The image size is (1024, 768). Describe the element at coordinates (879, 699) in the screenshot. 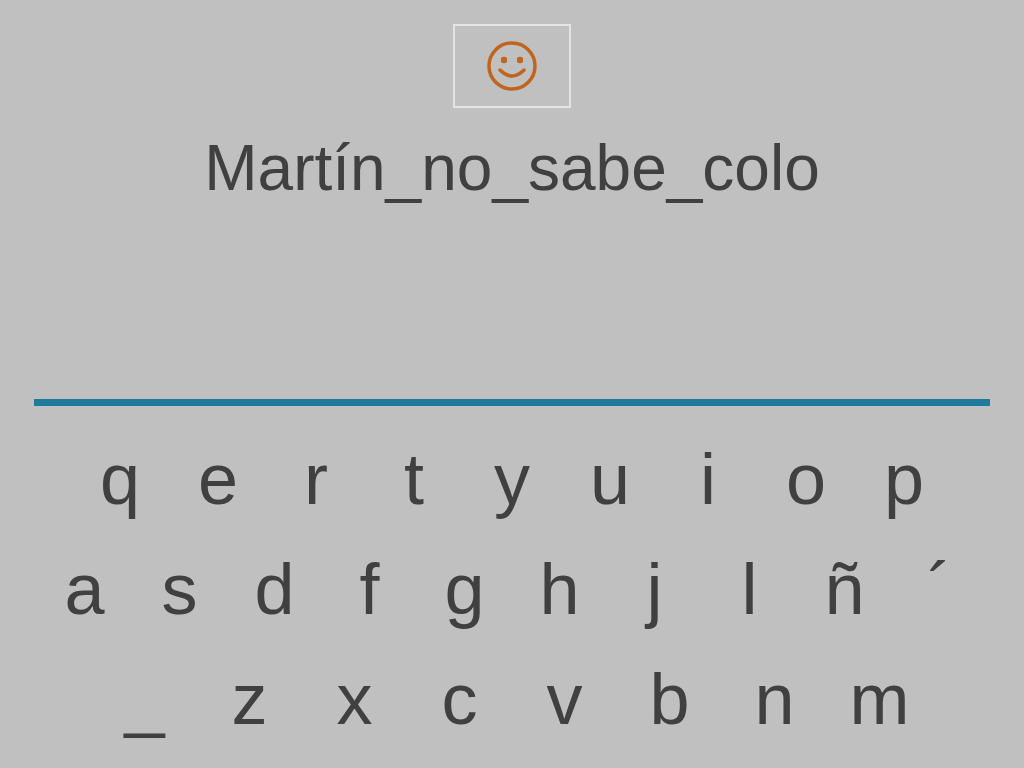

I see `letter-key: m` at that location.